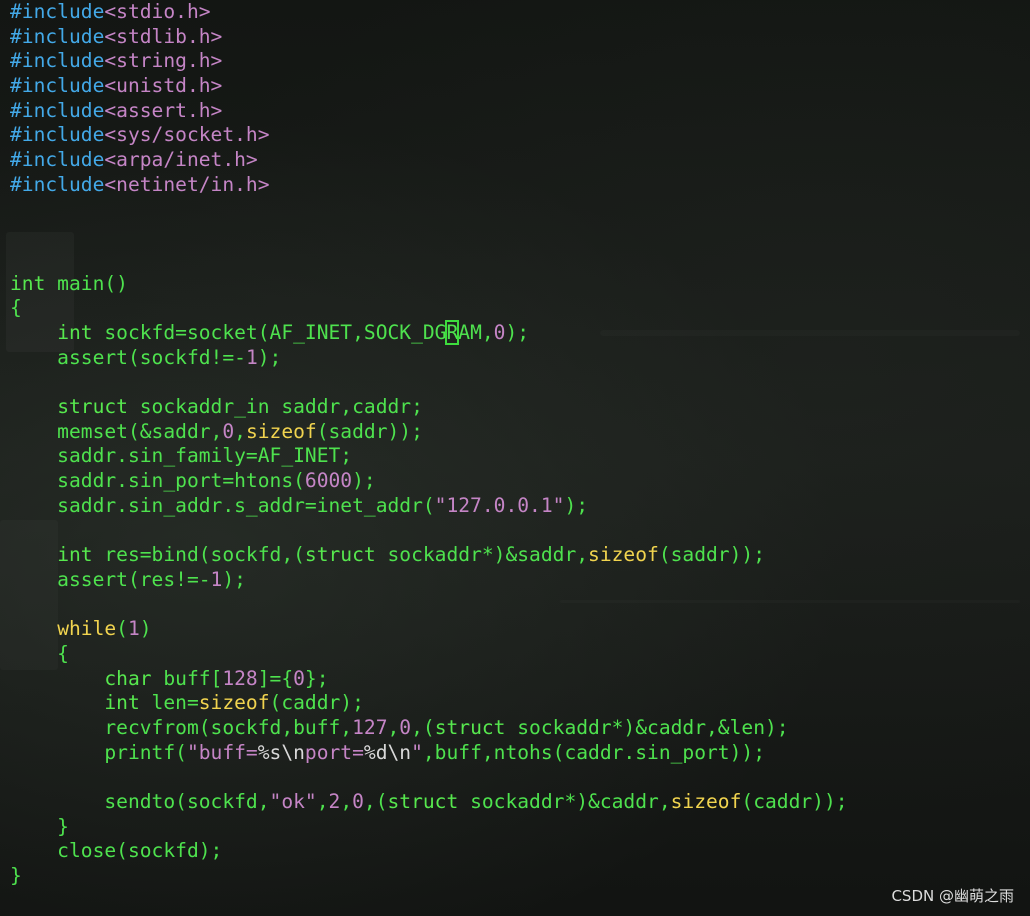 The image size is (1030, 916). I want to click on code-line: int len=sizeof(caddr);, so click(429, 703).